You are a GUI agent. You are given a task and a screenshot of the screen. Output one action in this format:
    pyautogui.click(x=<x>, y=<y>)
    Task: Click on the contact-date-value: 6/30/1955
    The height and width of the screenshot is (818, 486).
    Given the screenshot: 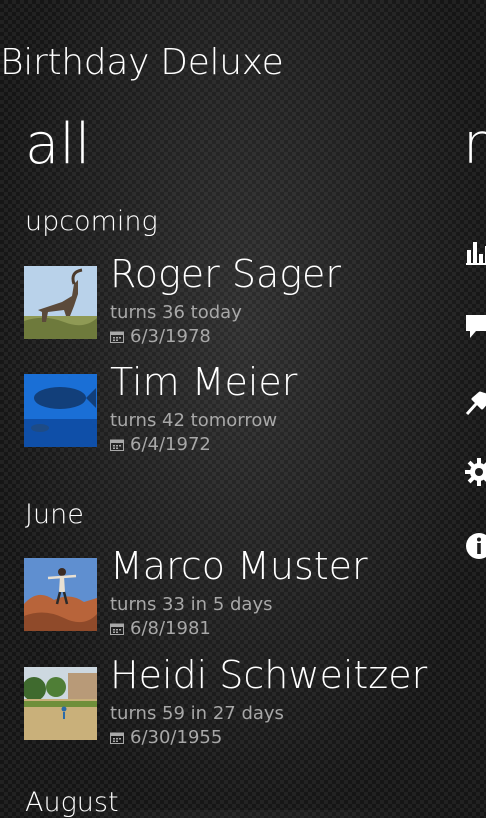 What is the action you would take?
    pyautogui.click(x=176, y=737)
    